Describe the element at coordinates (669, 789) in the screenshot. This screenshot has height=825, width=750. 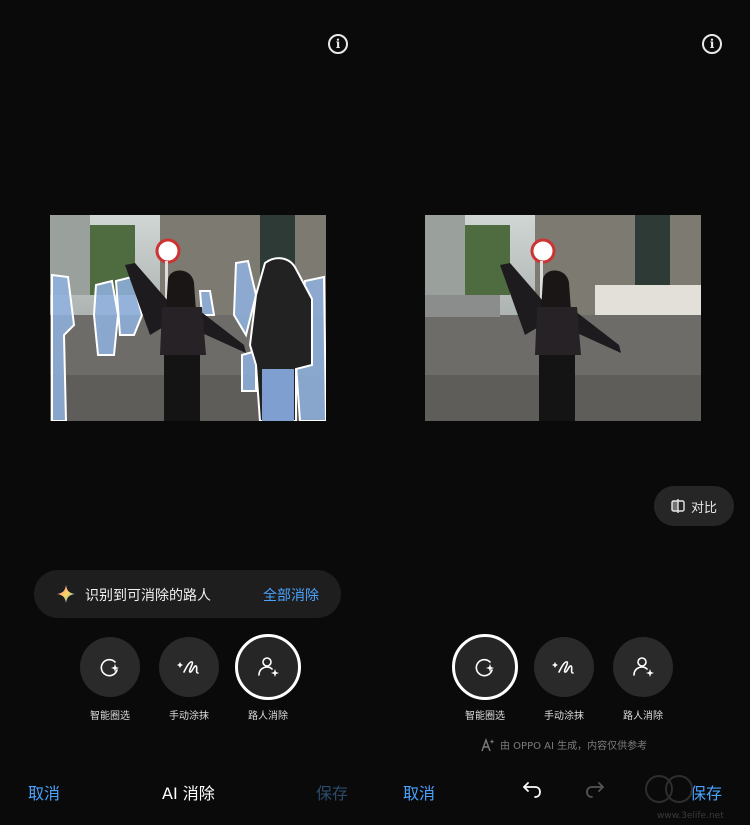
I see `watermark-logo` at that location.